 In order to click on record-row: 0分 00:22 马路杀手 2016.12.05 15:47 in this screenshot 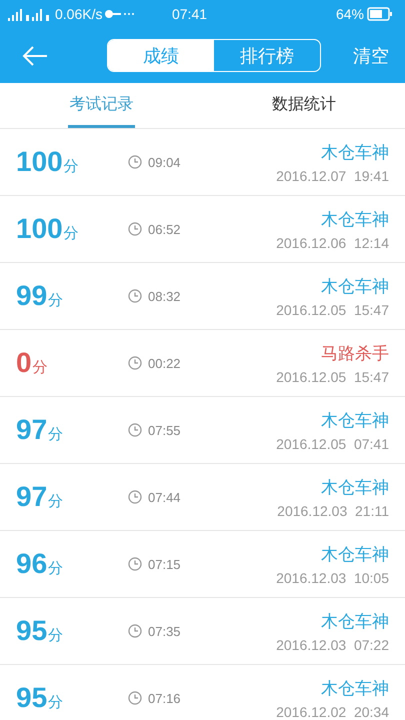, I will do `click(202, 363)`.